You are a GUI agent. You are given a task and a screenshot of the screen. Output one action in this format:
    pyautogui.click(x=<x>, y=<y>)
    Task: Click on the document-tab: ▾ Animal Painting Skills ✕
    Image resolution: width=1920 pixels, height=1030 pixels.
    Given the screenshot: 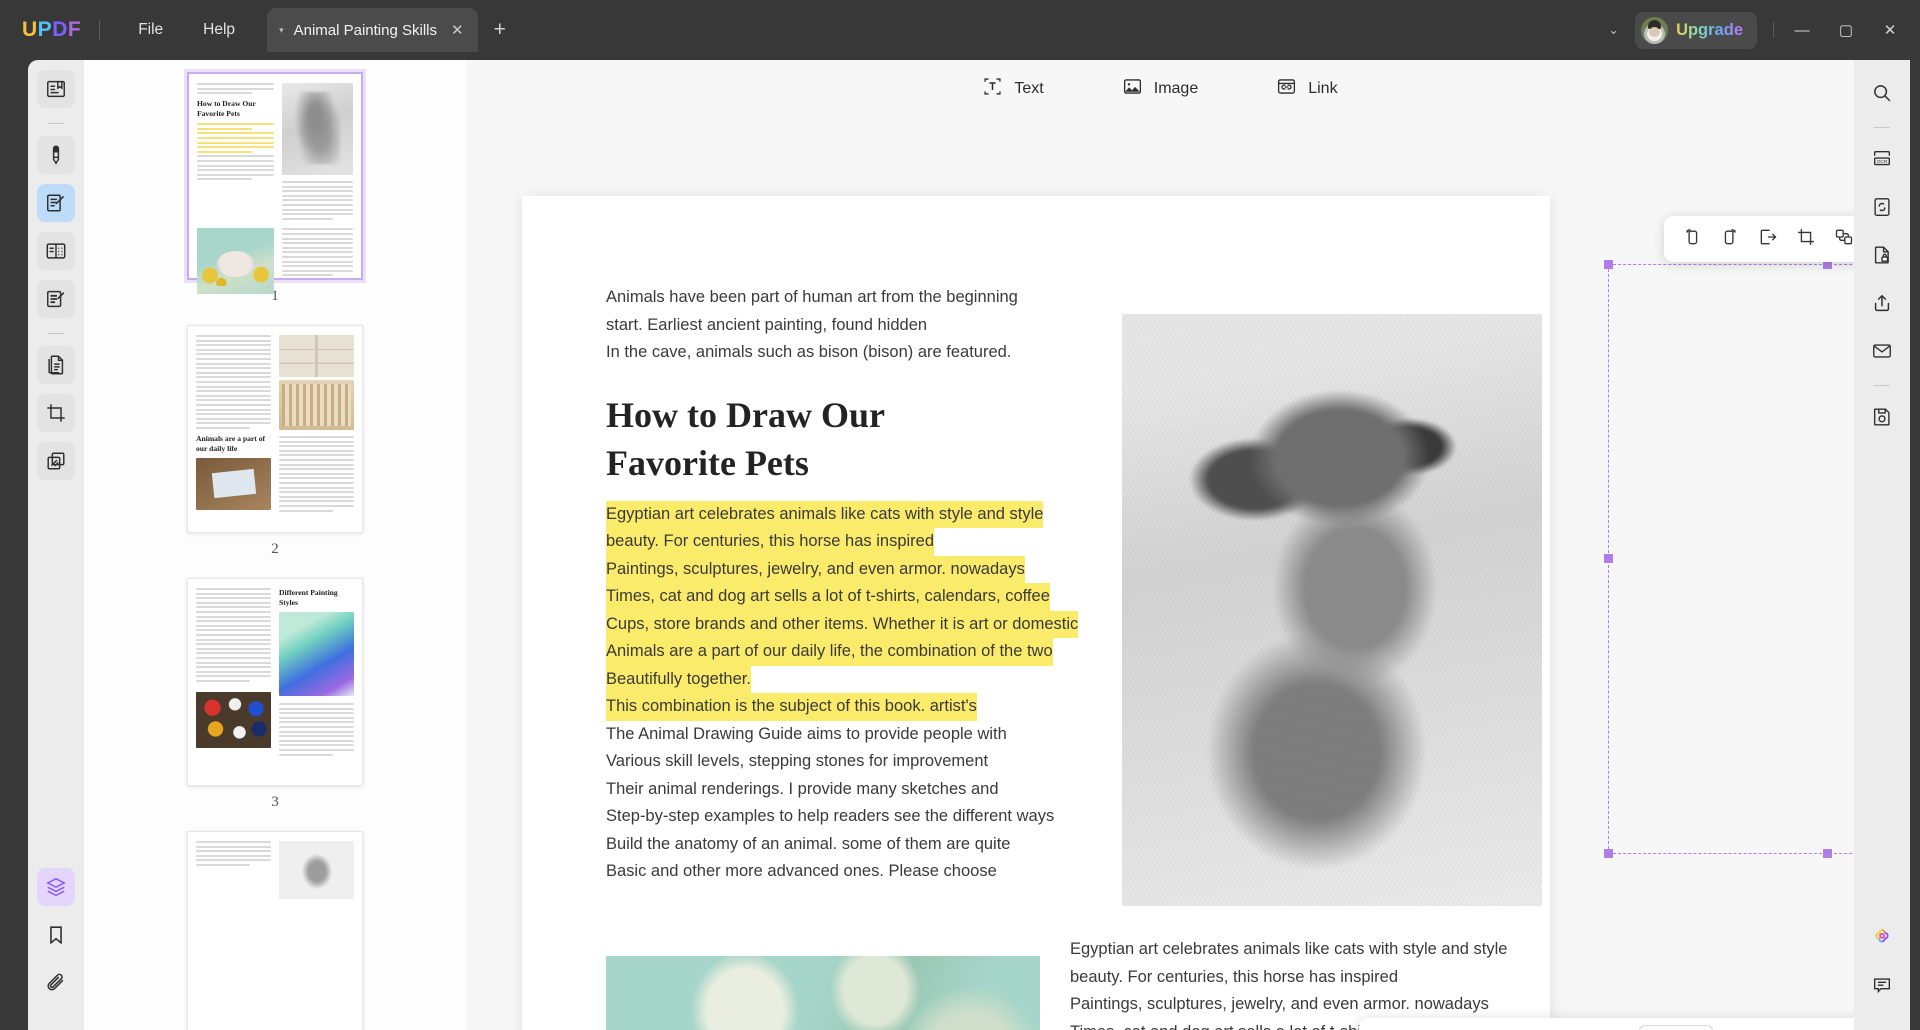 What is the action you would take?
    pyautogui.click(x=372, y=30)
    